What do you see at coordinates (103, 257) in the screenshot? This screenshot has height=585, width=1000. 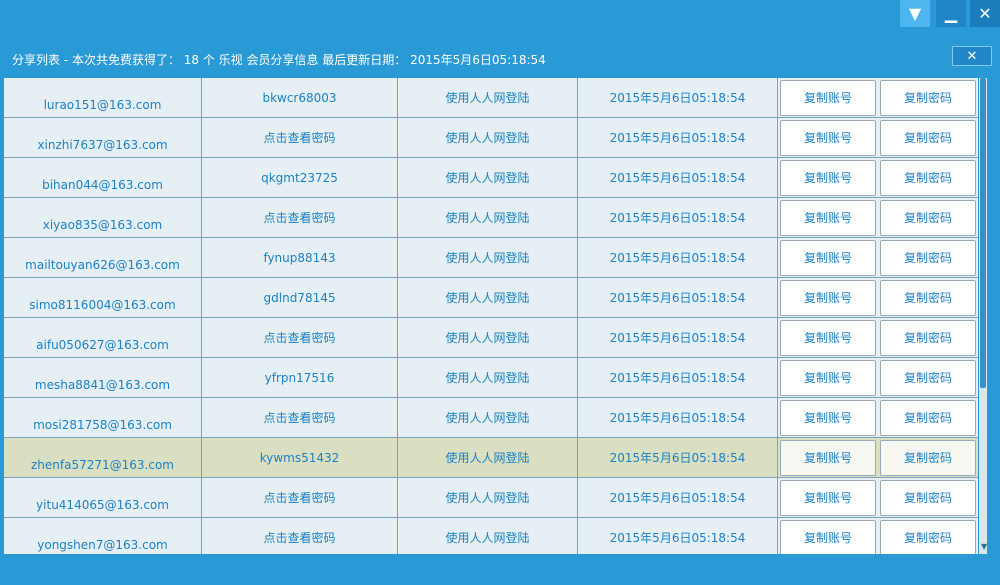 I see `account-cell: mailtouyan626@163.com` at bounding box center [103, 257].